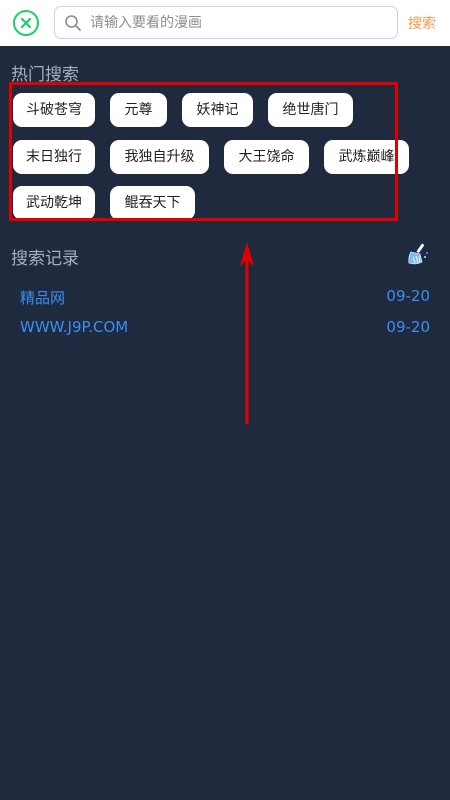 The width and height of the screenshot is (450, 800). What do you see at coordinates (26, 23) in the screenshot?
I see `close-icon` at bounding box center [26, 23].